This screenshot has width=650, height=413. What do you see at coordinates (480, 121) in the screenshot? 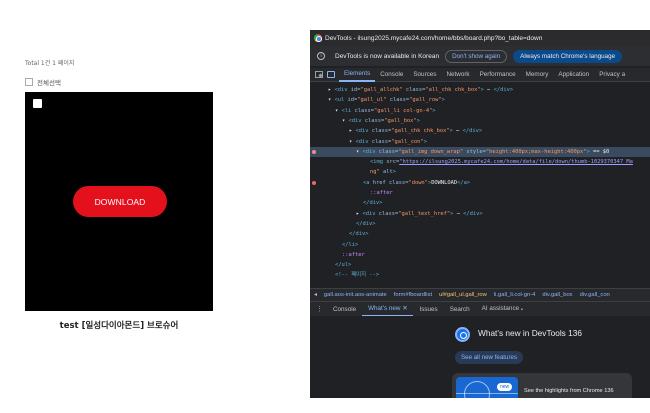
I see `dom-node-line: ▾ <div class="gall_box">` at bounding box center [480, 121].